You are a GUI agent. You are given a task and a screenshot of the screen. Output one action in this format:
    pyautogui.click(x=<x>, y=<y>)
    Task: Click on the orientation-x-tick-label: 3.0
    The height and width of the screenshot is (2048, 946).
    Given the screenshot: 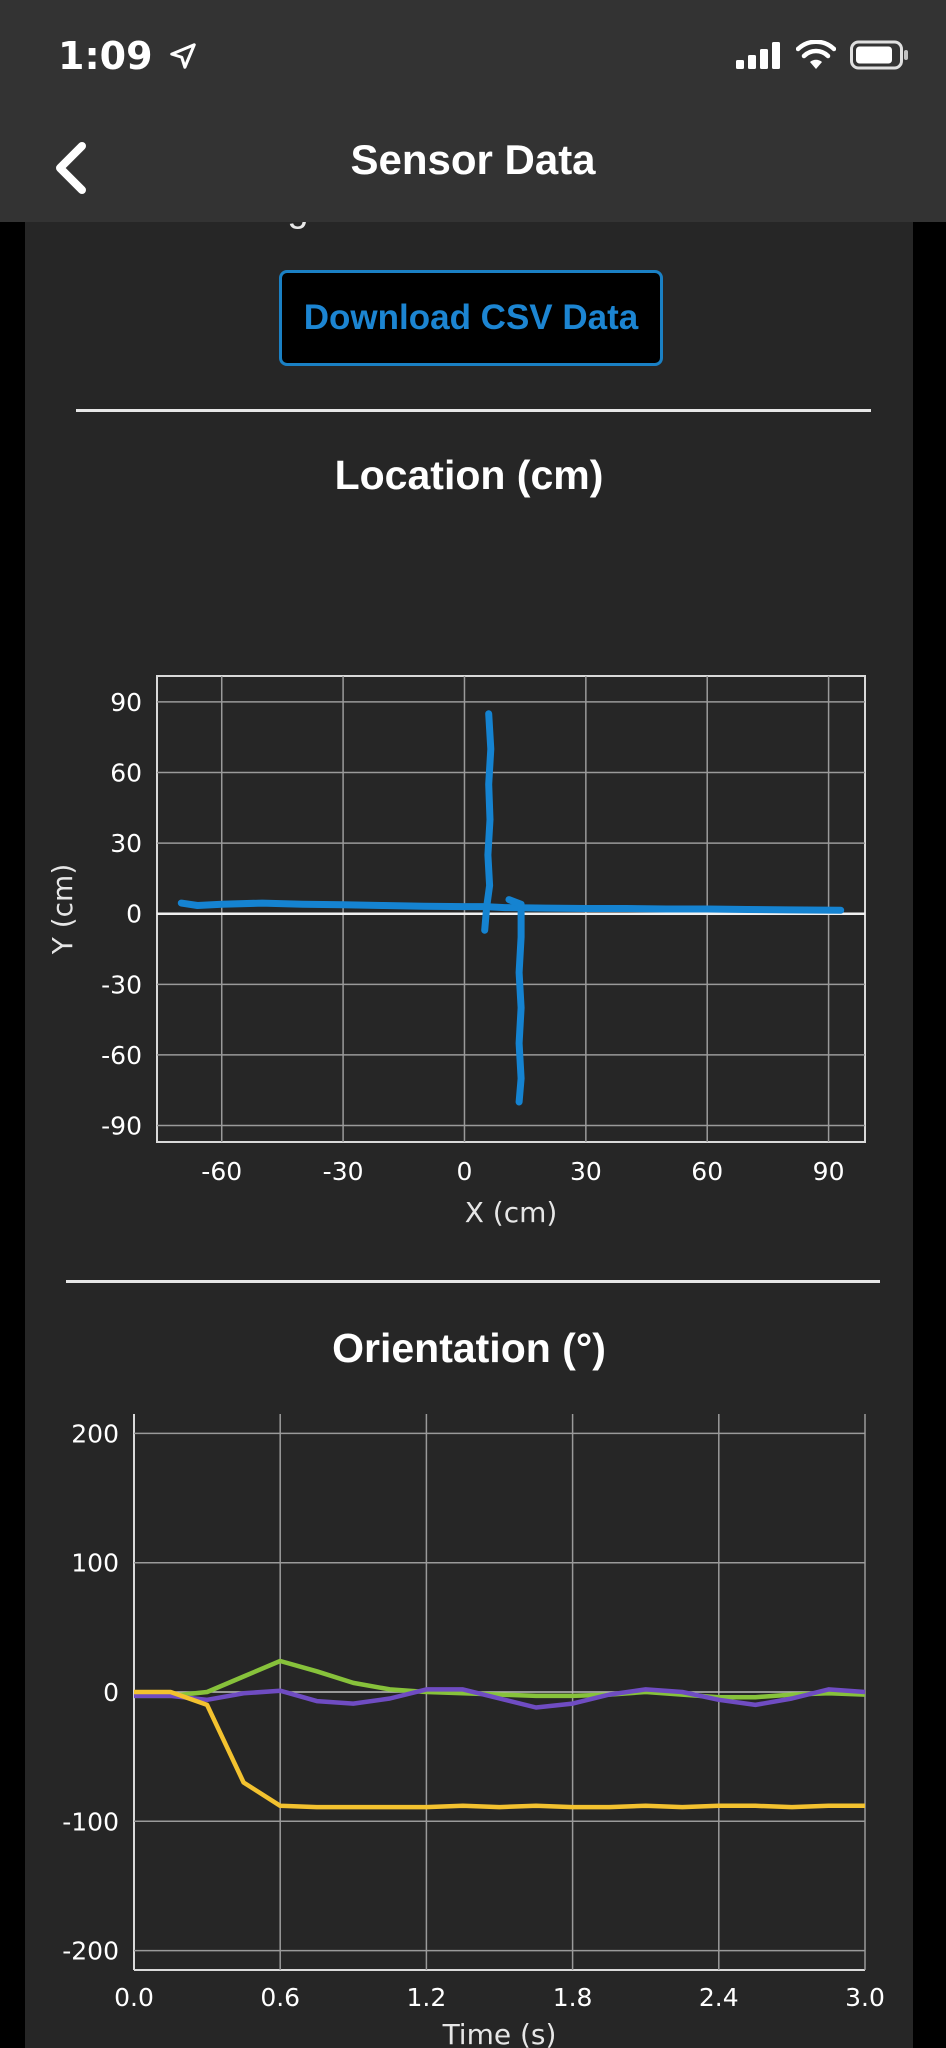 What is the action you would take?
    pyautogui.click(x=865, y=1997)
    